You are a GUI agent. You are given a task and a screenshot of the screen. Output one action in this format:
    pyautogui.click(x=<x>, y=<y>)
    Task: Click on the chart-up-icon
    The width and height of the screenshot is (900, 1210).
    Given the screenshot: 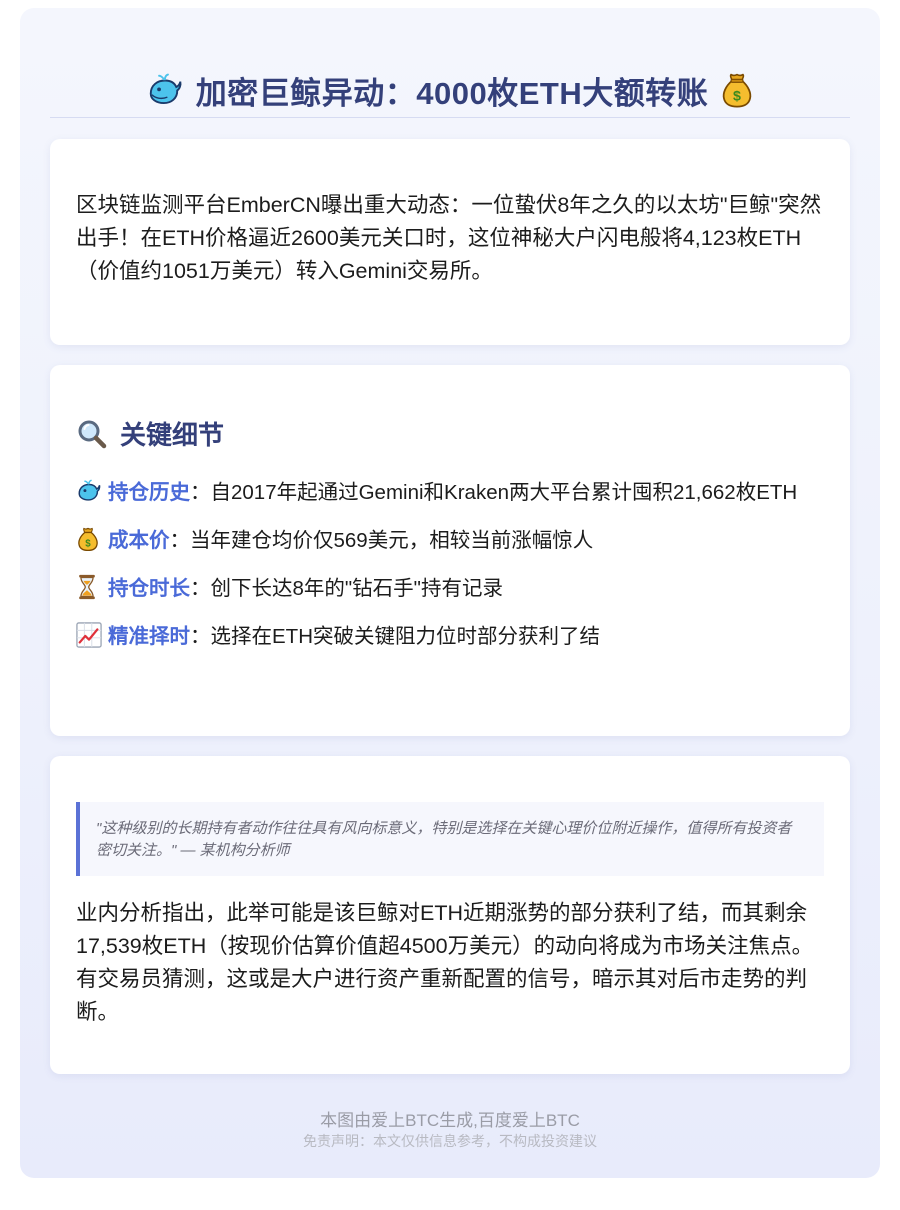 What is the action you would take?
    pyautogui.click(x=89, y=635)
    